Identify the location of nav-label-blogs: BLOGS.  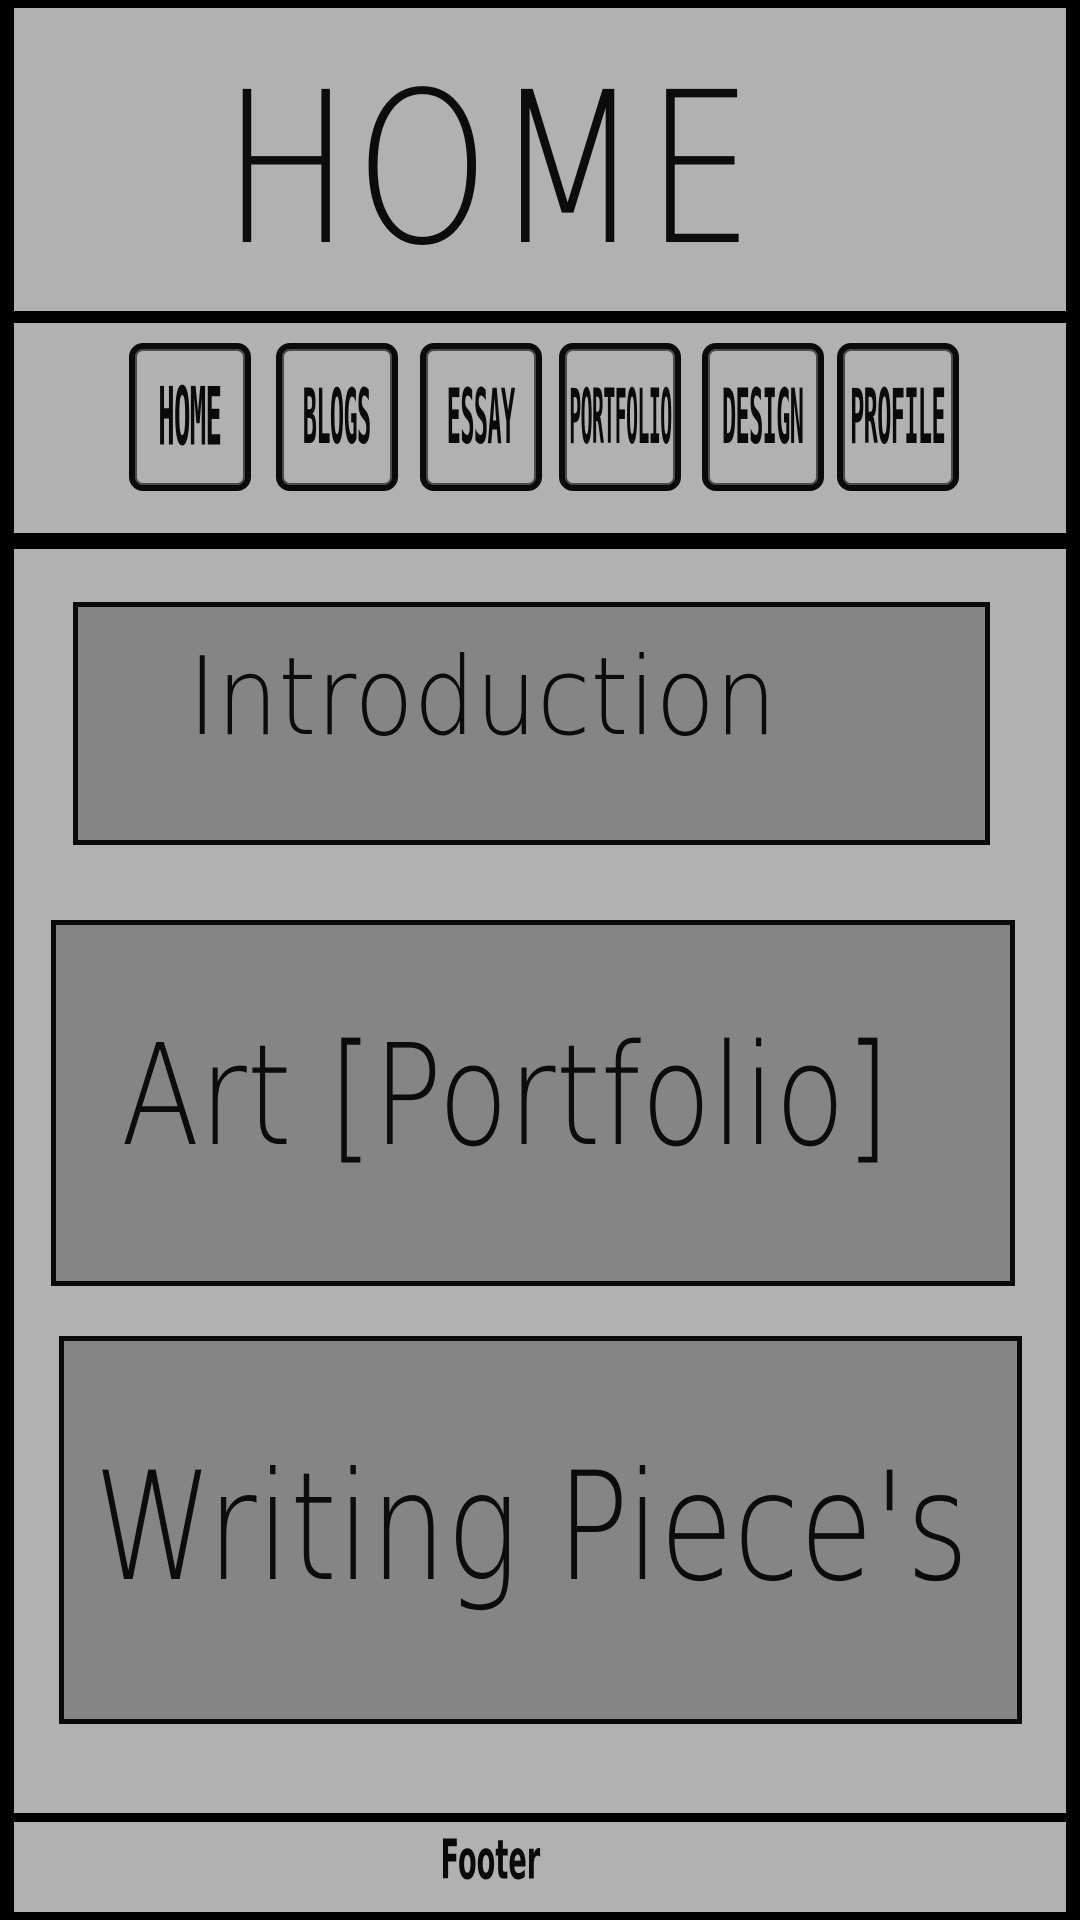
(337, 417).